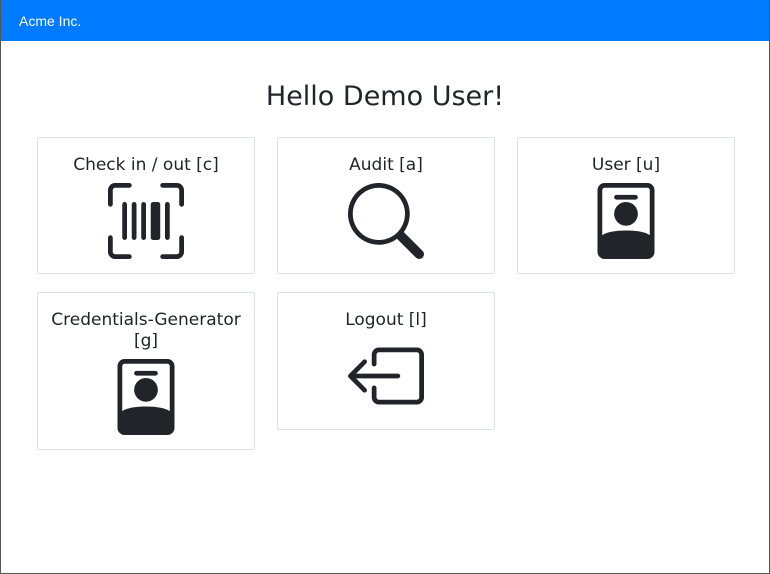 This screenshot has width=770, height=574. Describe the element at coordinates (386, 376) in the screenshot. I see `logout-arrow-icon` at that location.